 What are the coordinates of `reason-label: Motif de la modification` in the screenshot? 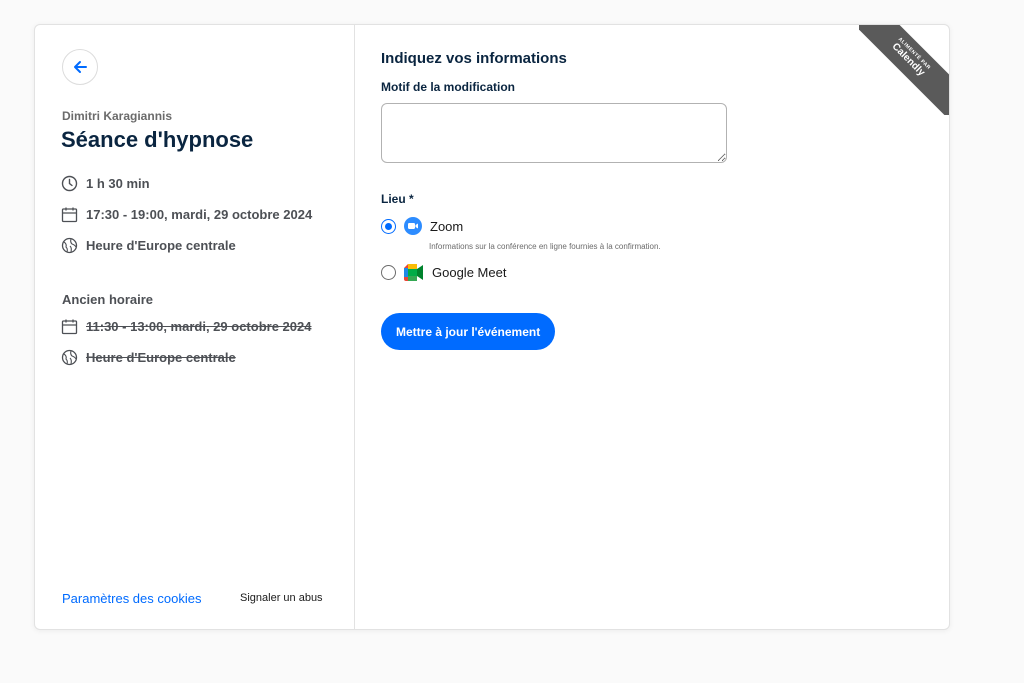 It's located at (448, 87).